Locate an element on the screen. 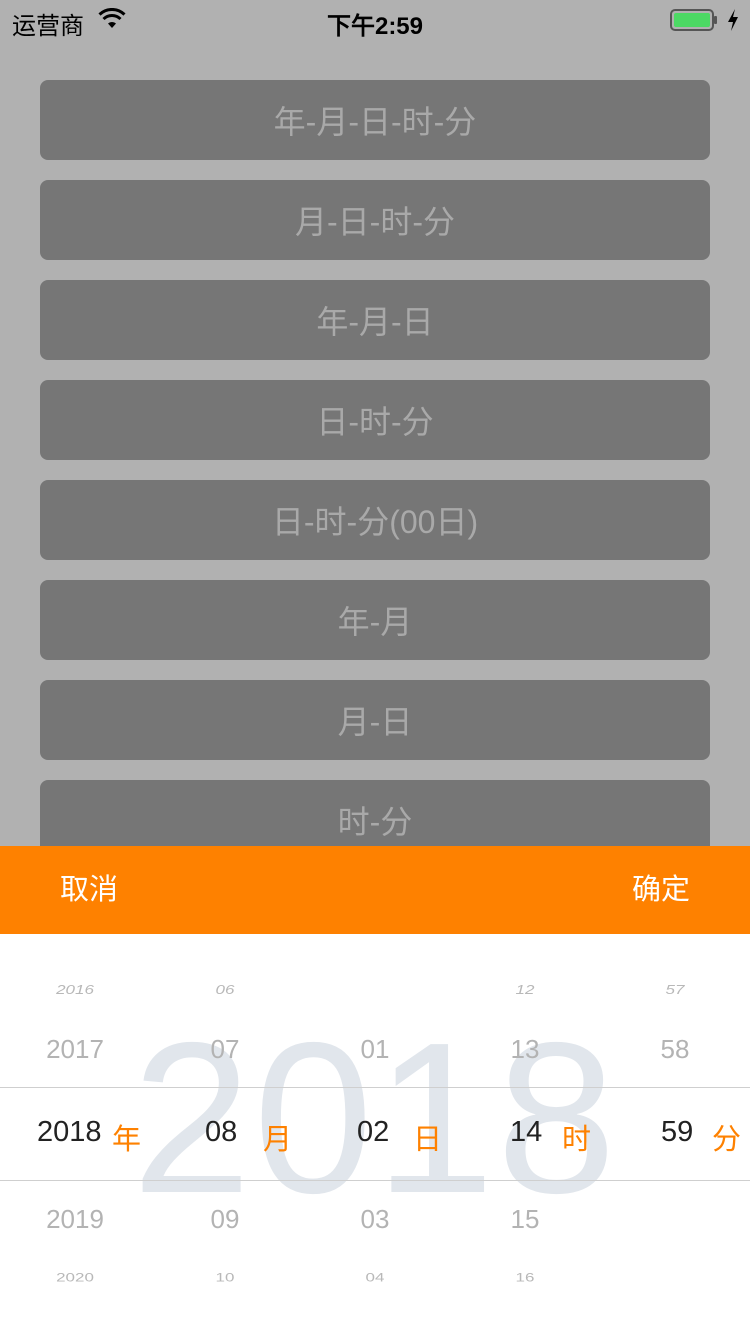  battery-icon is located at coordinates (693, 20).